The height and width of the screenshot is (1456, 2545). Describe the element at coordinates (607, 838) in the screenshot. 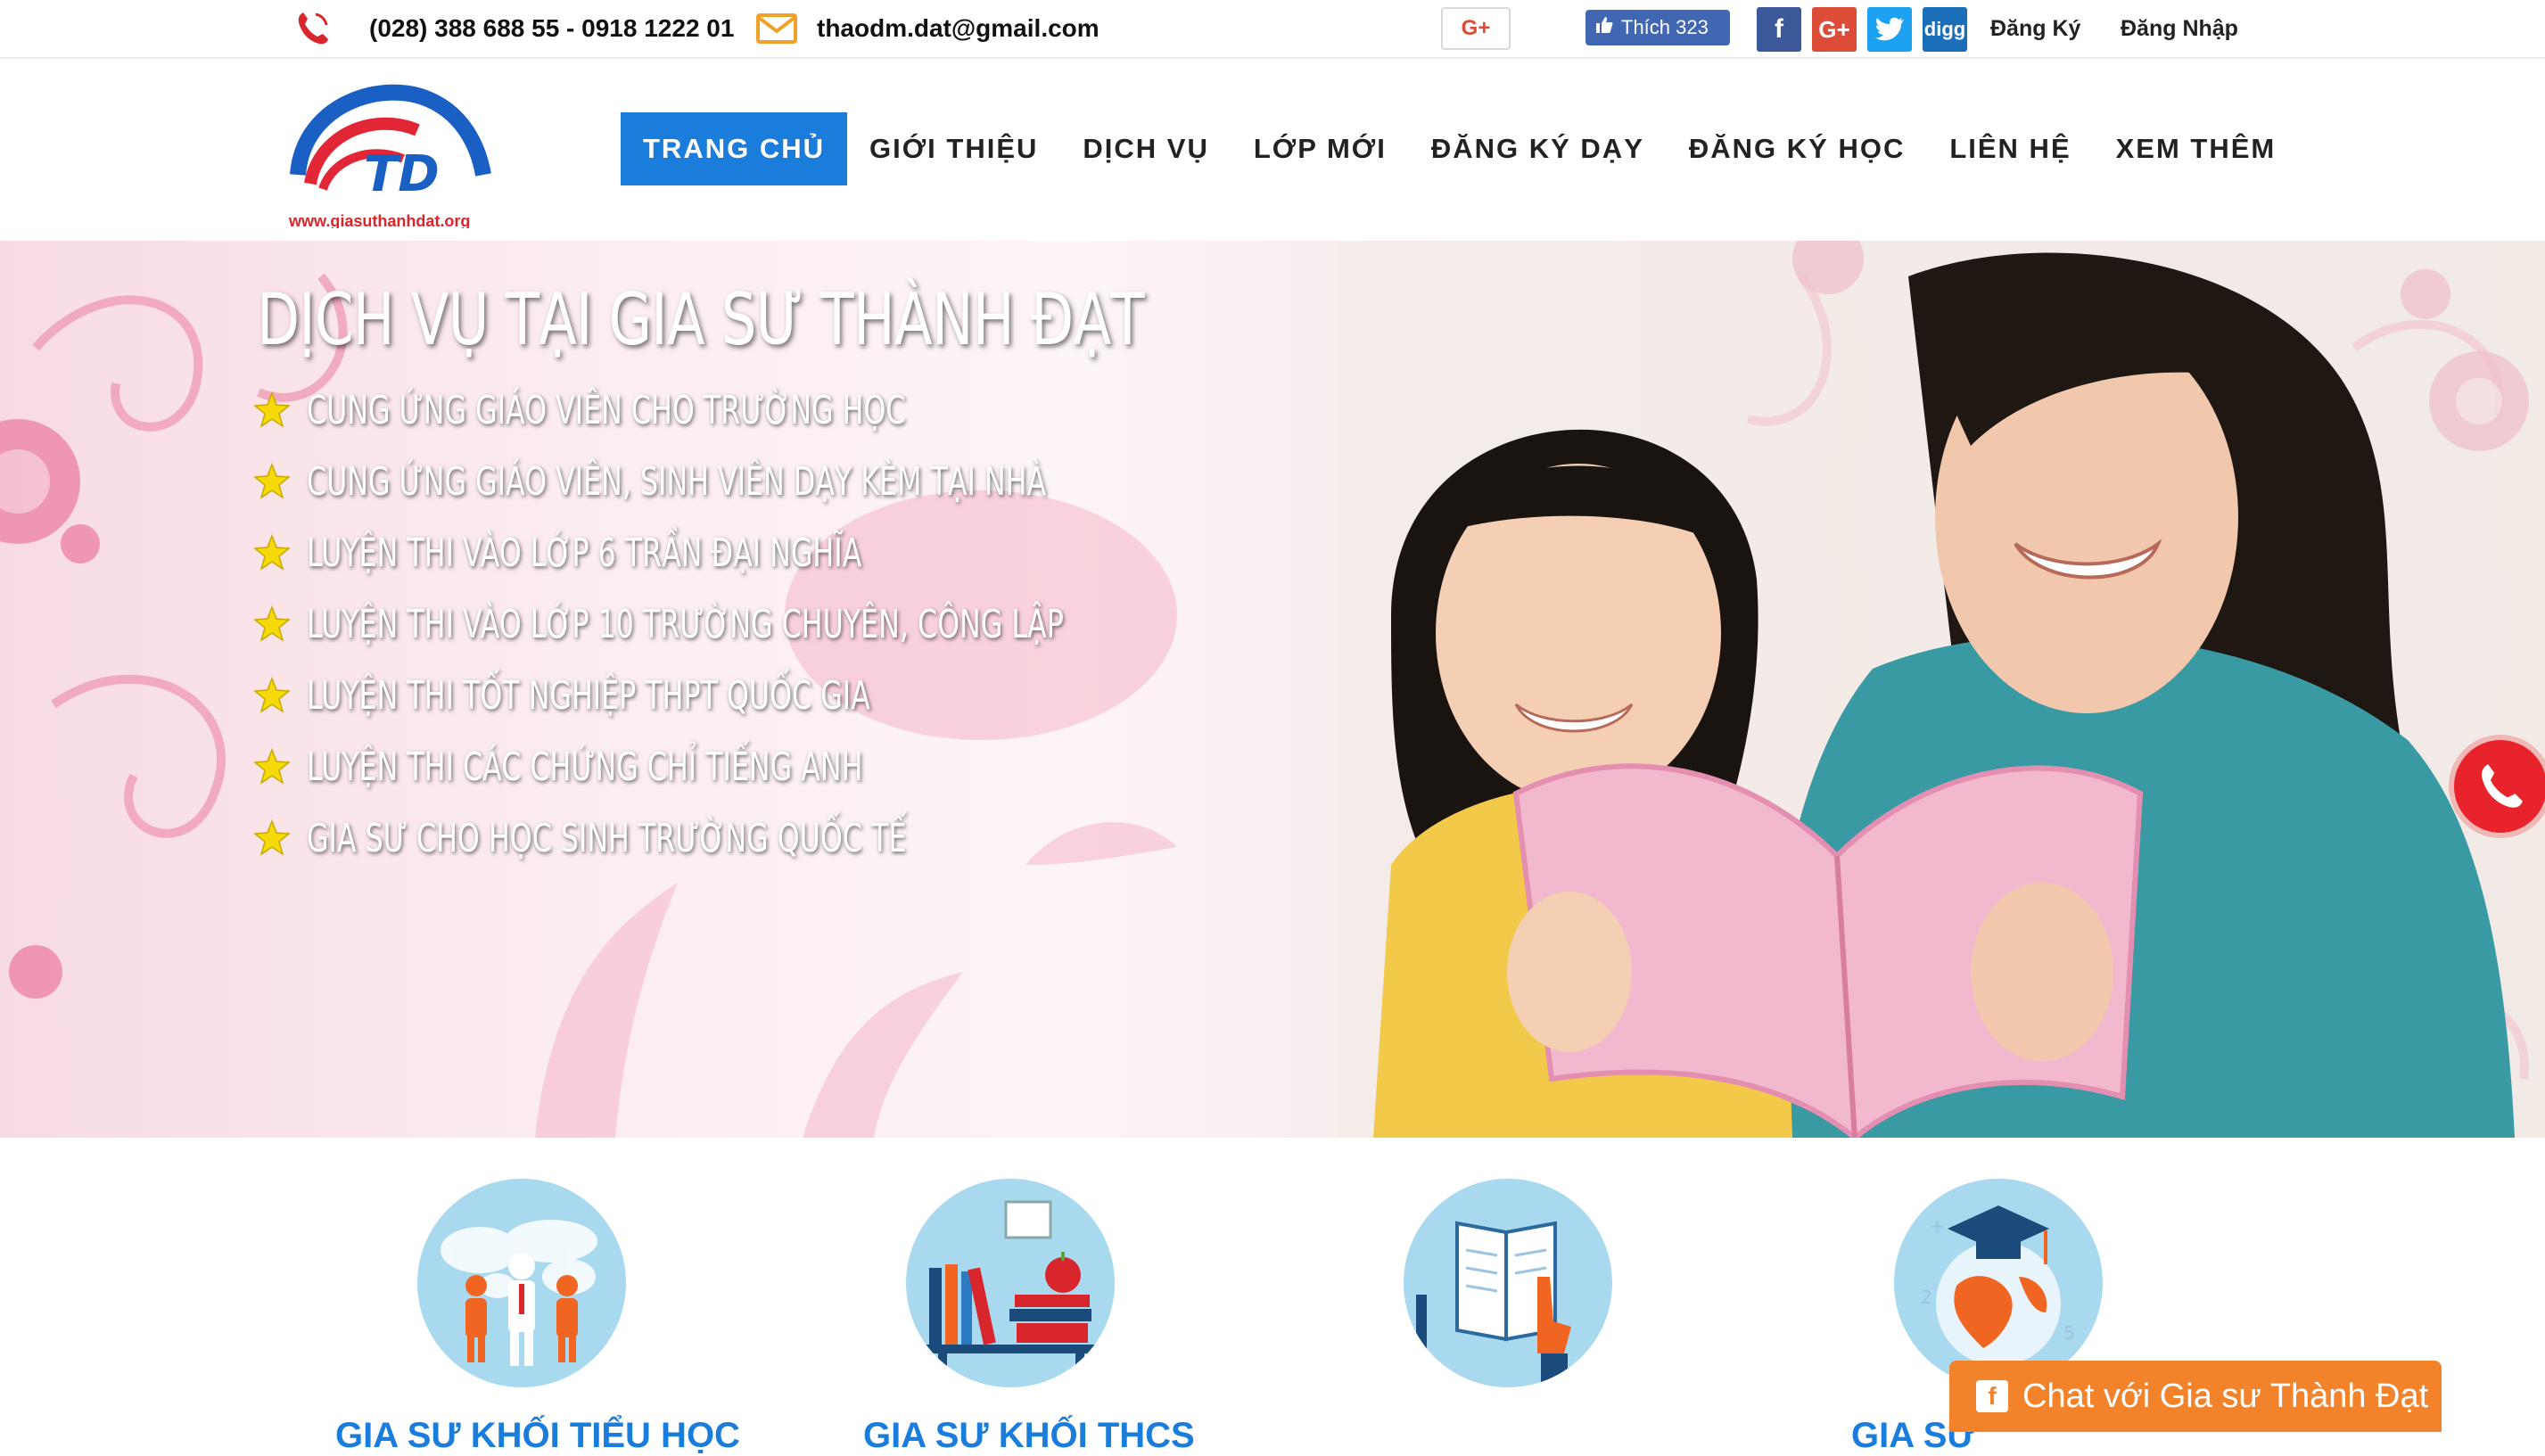

I see `hero-list-text: GIA SƯ CHO HỌC SINH TRƯỜNG QUỐC TẾ` at that location.